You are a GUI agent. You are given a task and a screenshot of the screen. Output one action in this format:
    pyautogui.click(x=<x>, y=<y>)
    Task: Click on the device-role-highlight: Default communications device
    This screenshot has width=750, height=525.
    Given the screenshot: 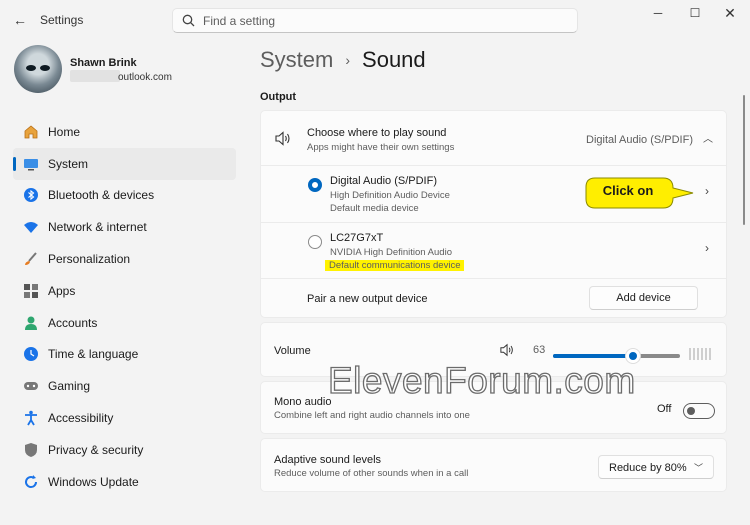 What is the action you would take?
    pyautogui.click(x=395, y=265)
    